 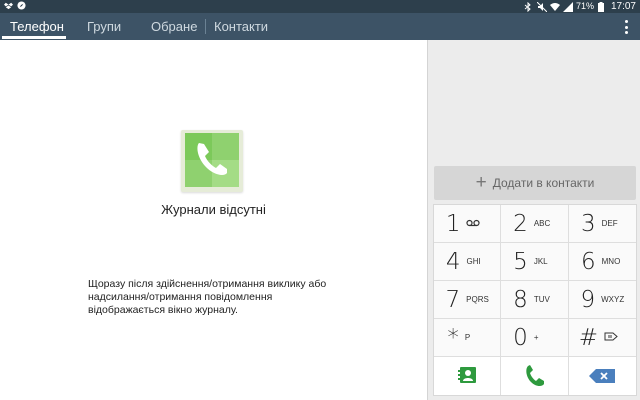 What do you see at coordinates (542, 223) in the screenshot?
I see `key-letters: ABC` at bounding box center [542, 223].